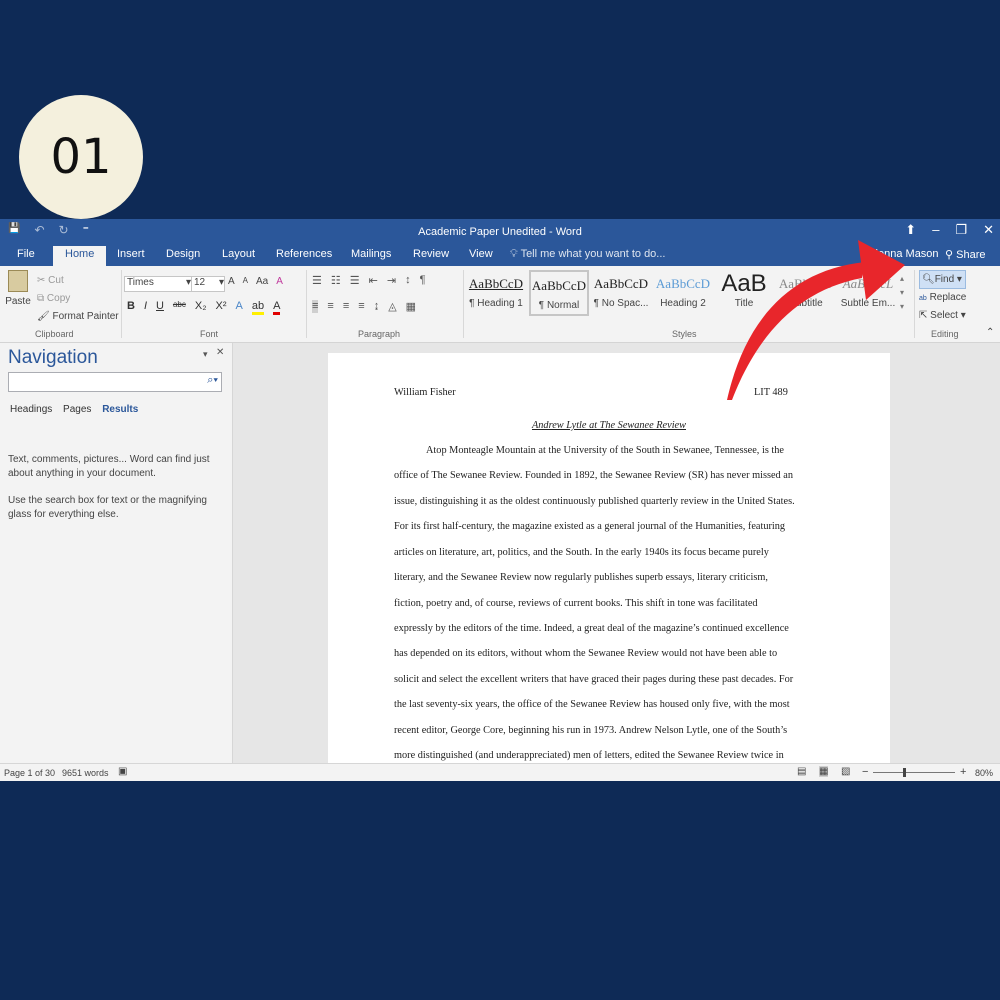  I want to click on tab-design: Design, so click(183, 254).